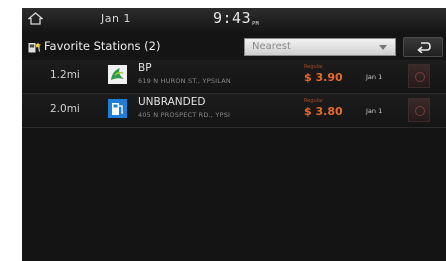  I want to click on back-arrow-icon, so click(424, 47).